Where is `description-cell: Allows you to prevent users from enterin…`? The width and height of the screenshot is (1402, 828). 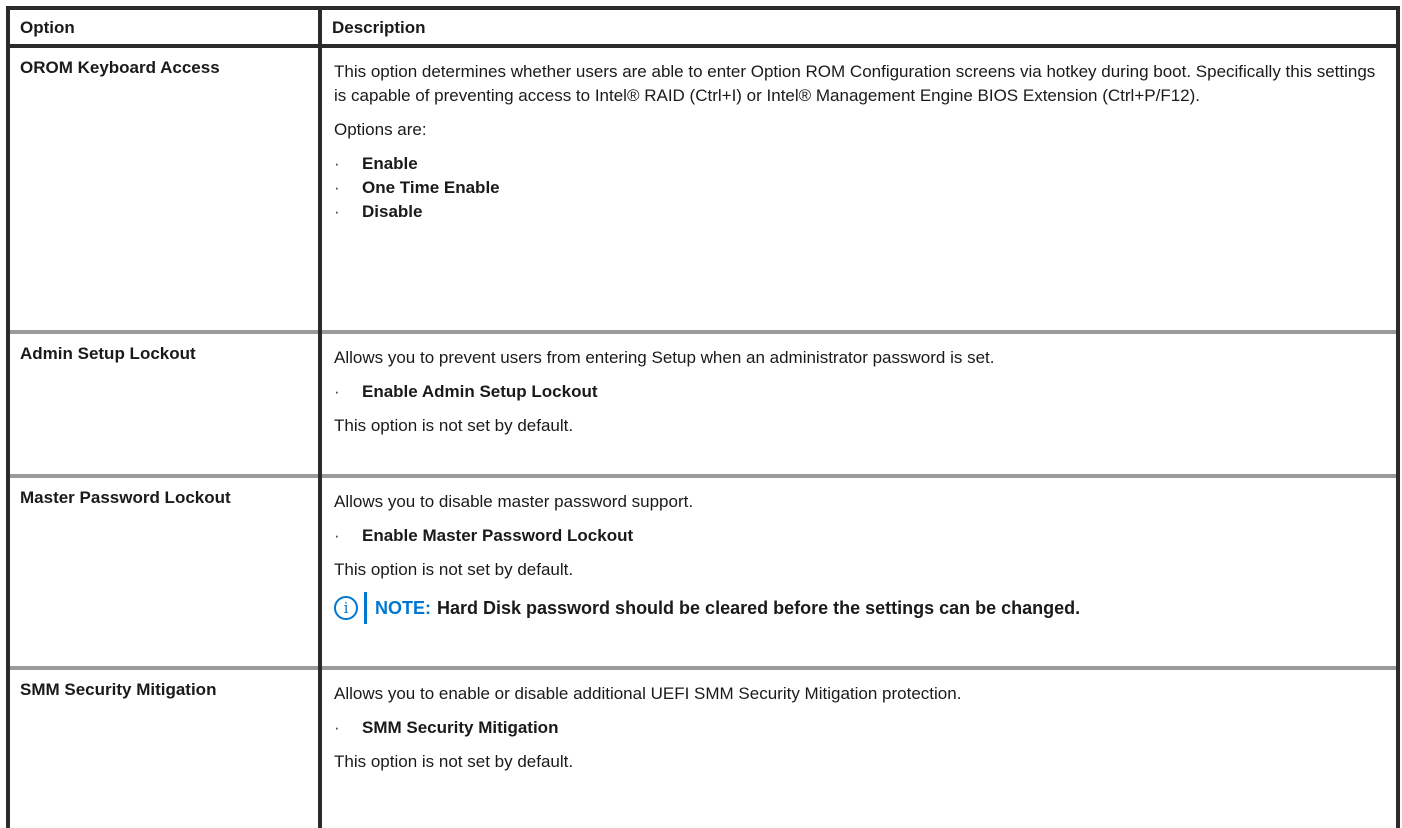
description-cell: Allows you to prevent users from enterin… is located at coordinates (859, 403).